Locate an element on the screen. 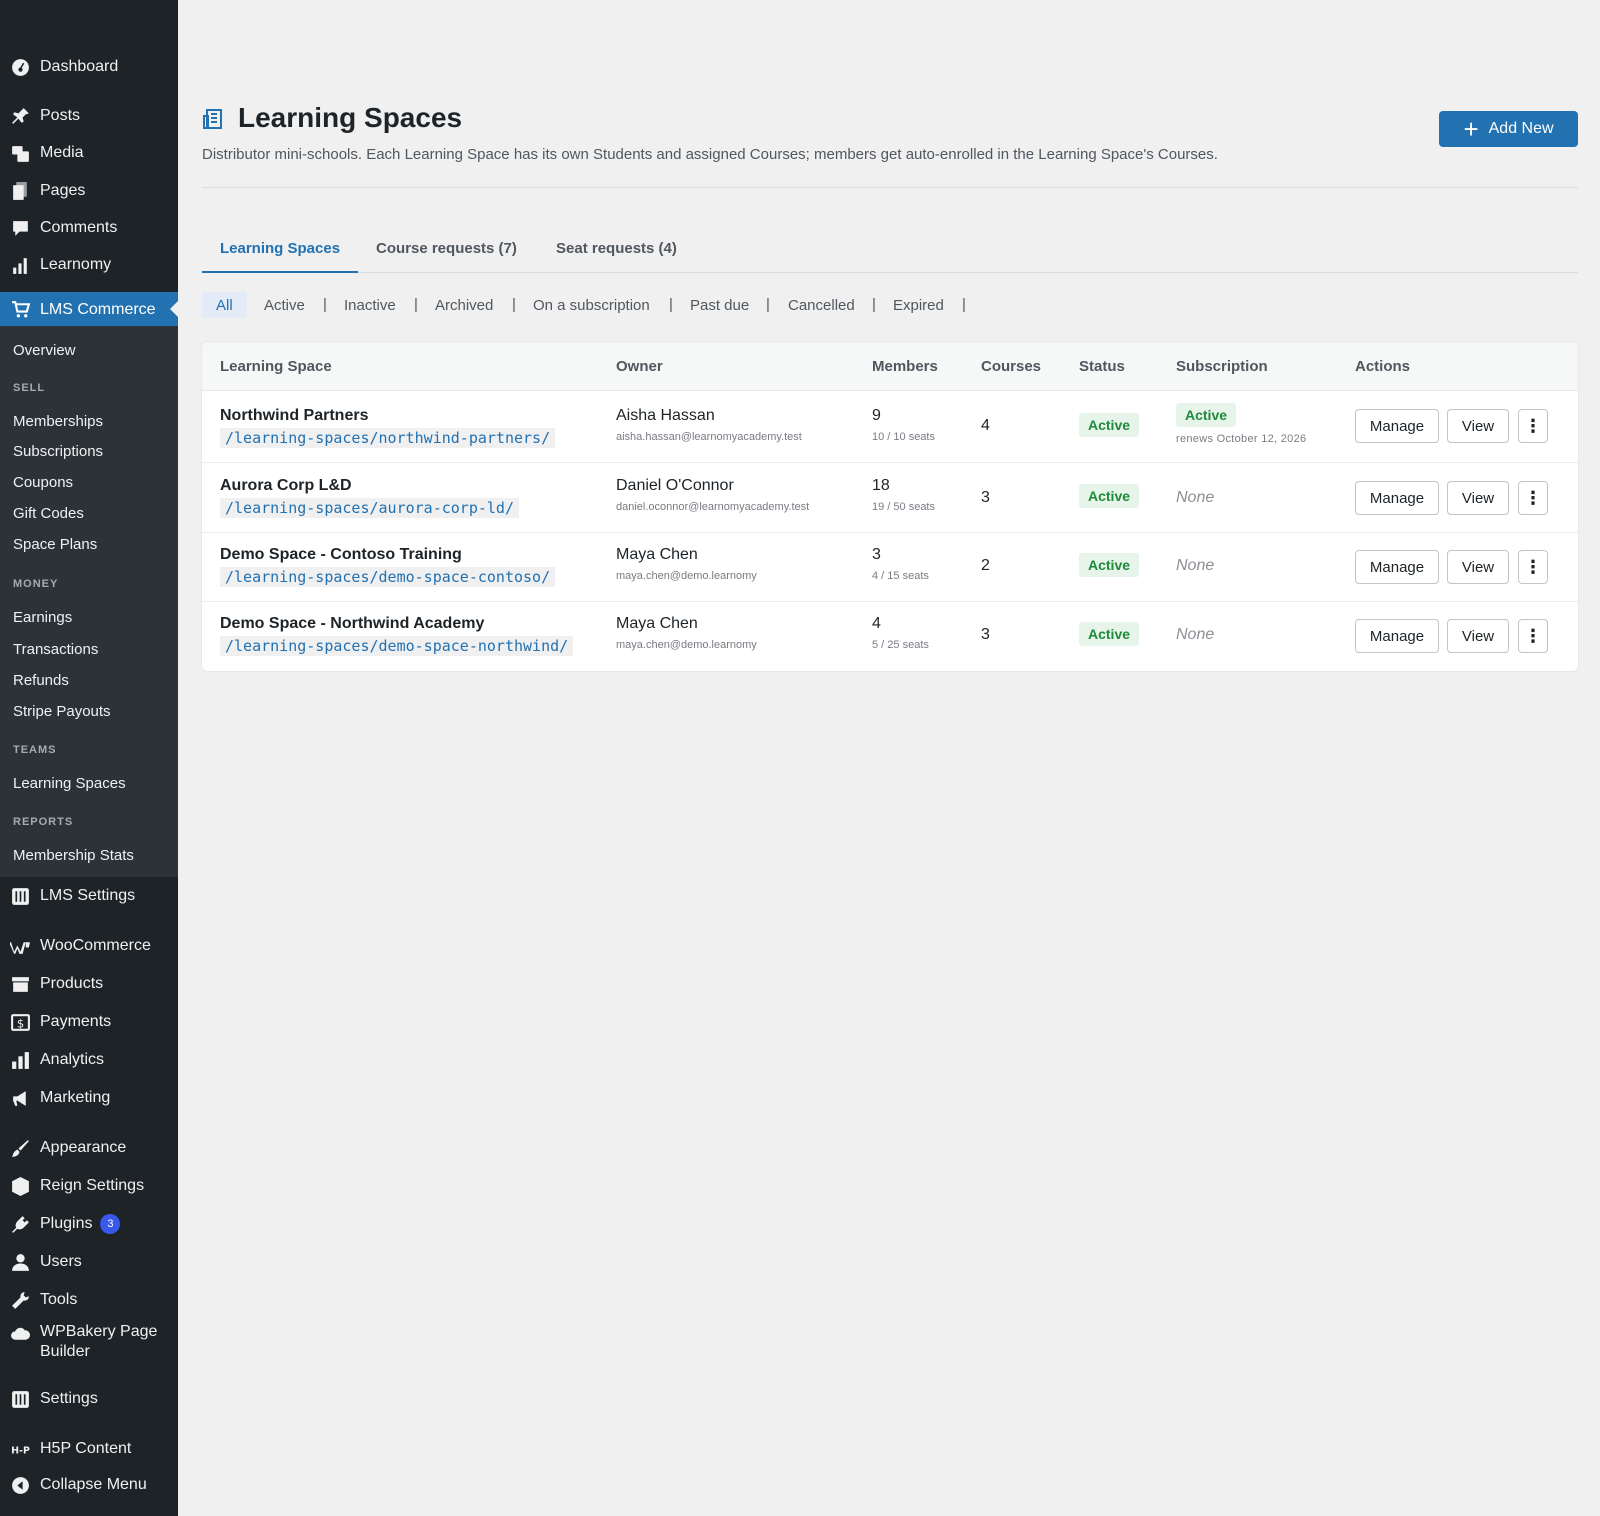 This screenshot has height=1516, width=1600. seats-usage: 5 / 25 seats is located at coordinates (900, 645).